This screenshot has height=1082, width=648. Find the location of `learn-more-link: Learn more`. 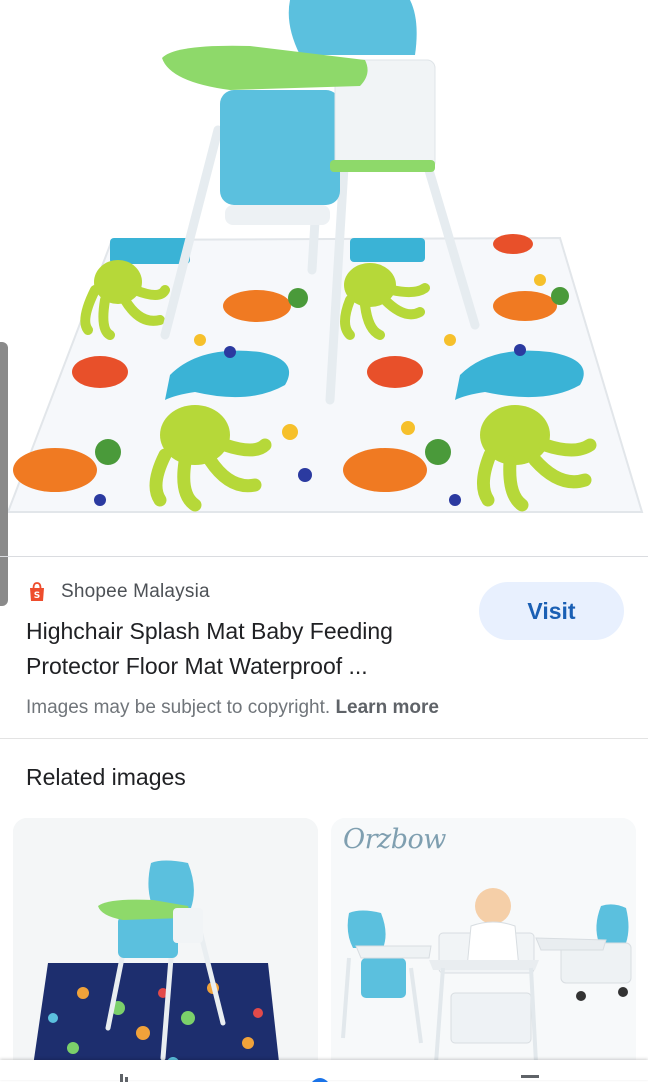

learn-more-link: Learn more is located at coordinates (386, 707).